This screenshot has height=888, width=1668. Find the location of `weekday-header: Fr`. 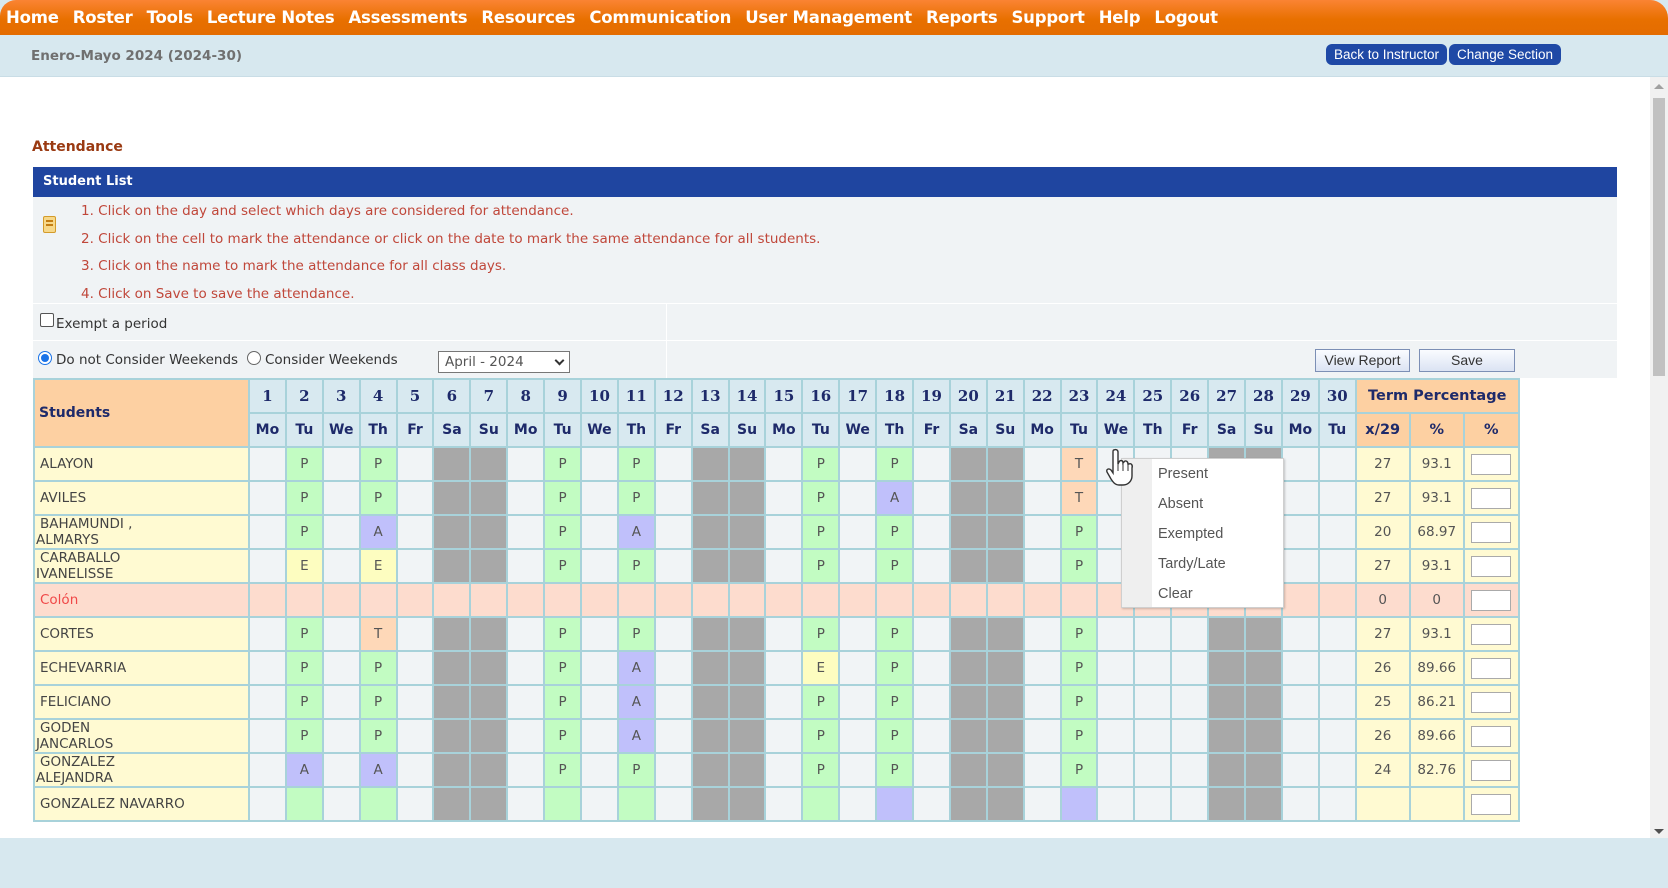

weekday-header: Fr is located at coordinates (673, 430).